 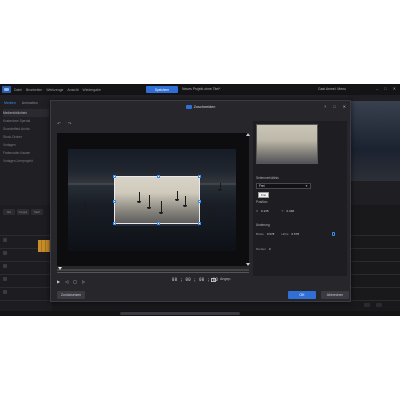 I want to click on menu-datei: Datei, so click(x=18, y=90).